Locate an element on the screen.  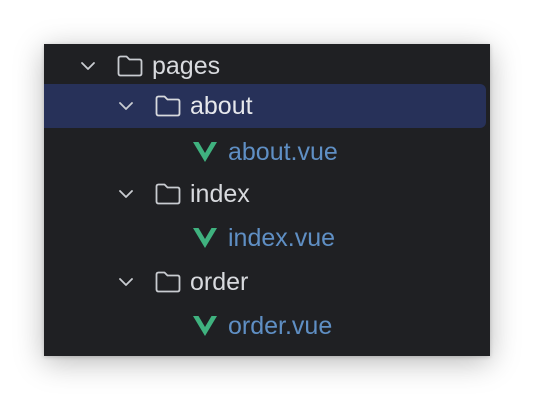
tree-file-about-vue: about.vue is located at coordinates (267, 152).